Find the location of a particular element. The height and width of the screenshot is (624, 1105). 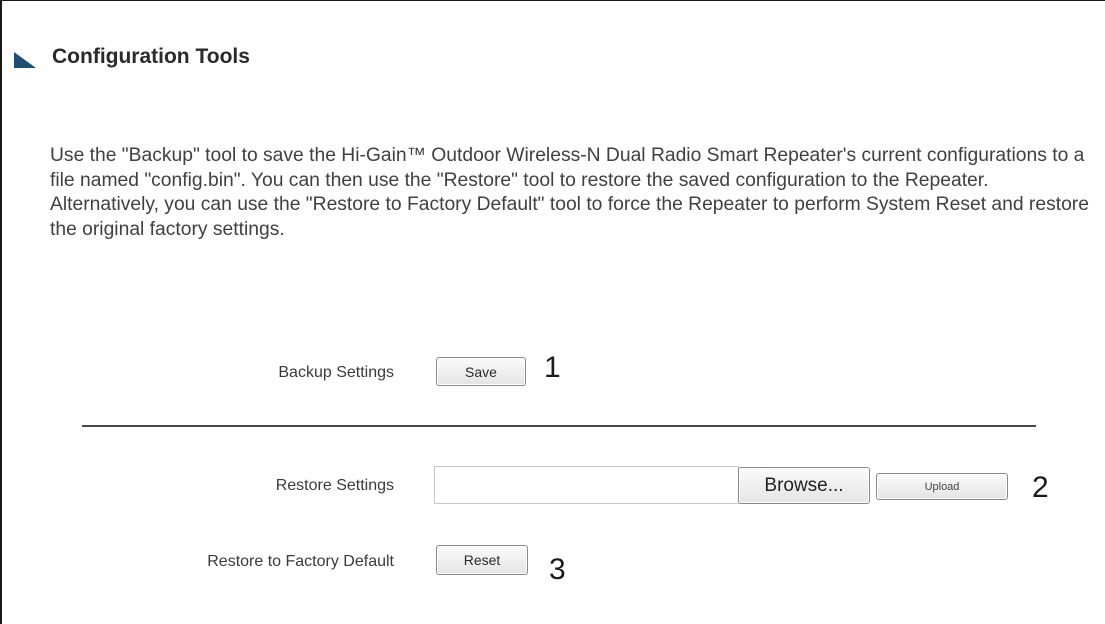

triangle-marker-icon is located at coordinates (25, 60).